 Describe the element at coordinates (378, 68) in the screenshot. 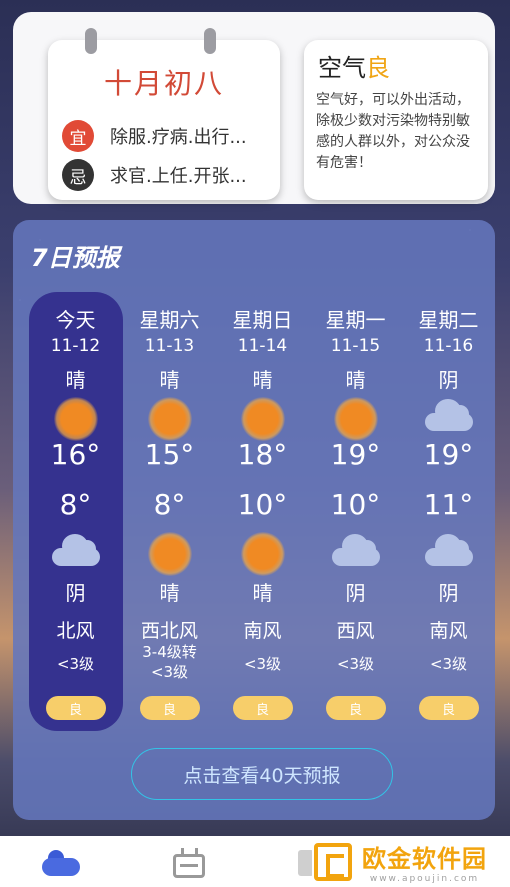

I see `air-quality-level: 良` at that location.